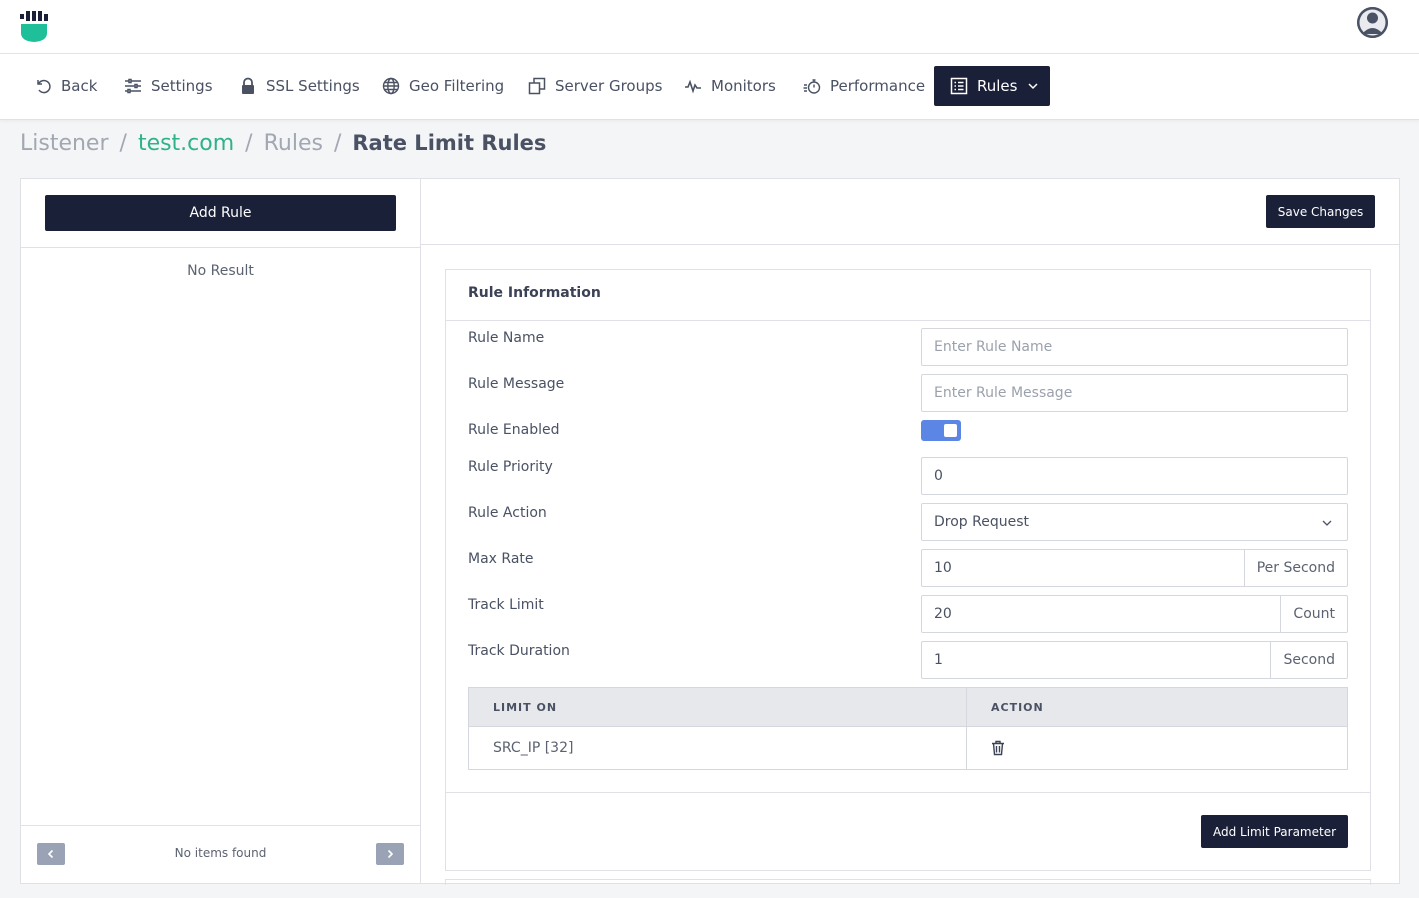  What do you see at coordinates (997, 86) in the screenshot?
I see `nav-rules-label: Rules` at bounding box center [997, 86].